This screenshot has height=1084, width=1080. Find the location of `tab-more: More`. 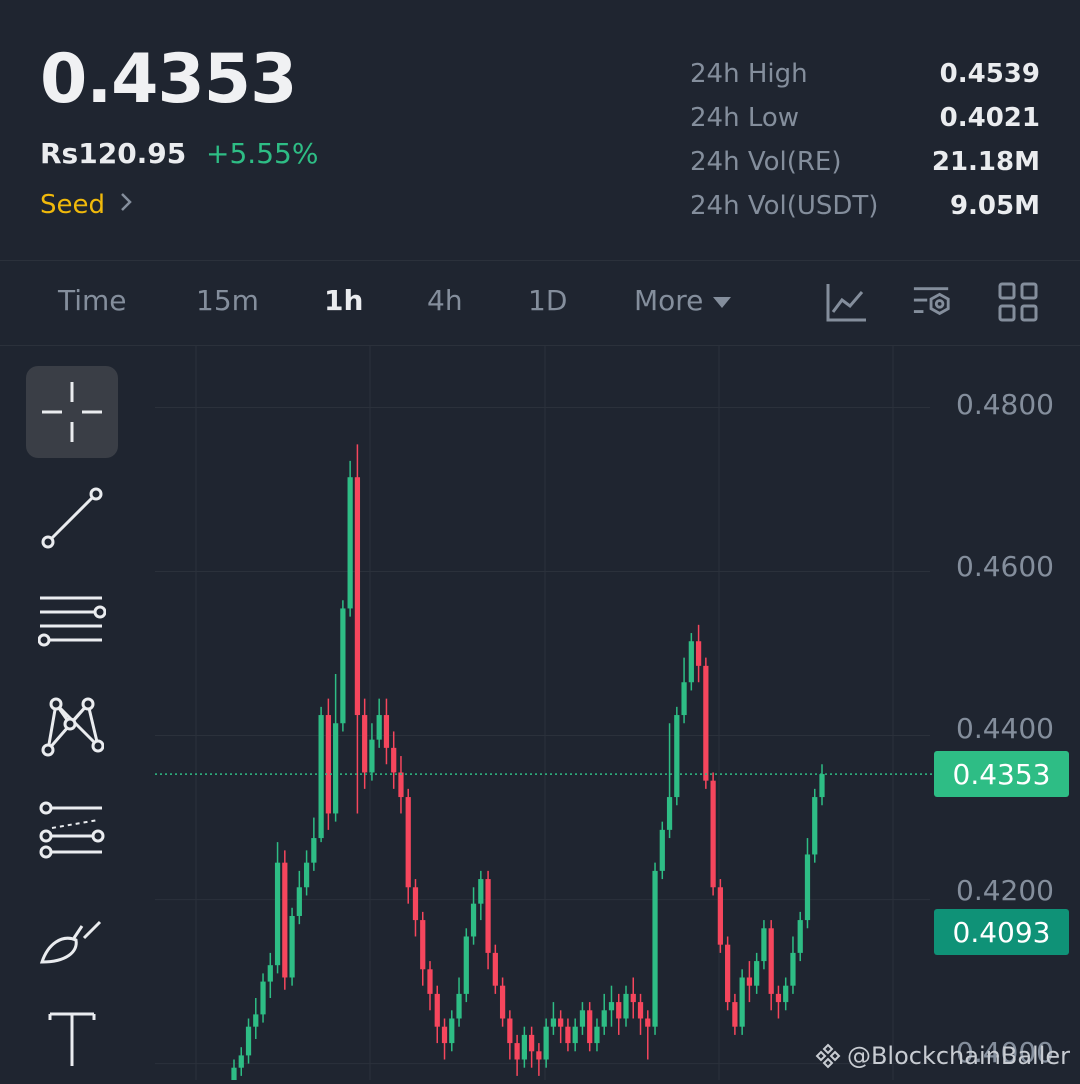

tab-more: More is located at coordinates (683, 300).